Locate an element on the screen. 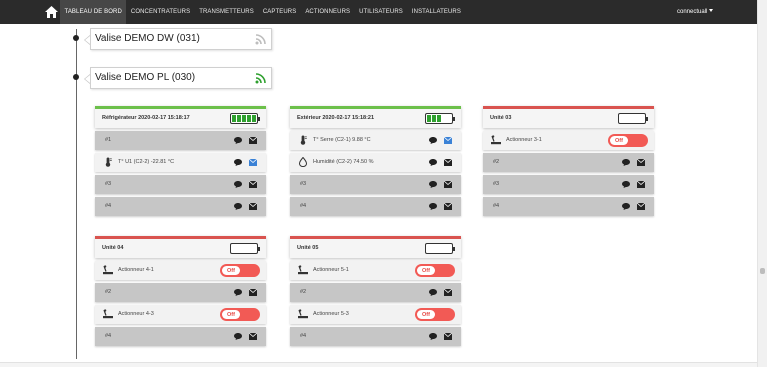  vertical-scrollbar is located at coordinates (762, 183).